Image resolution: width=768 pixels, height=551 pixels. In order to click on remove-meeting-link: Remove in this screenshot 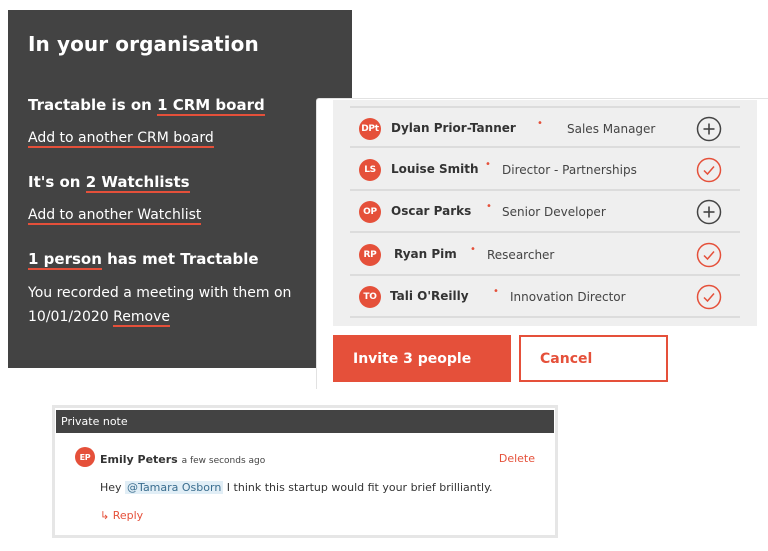, I will do `click(141, 318)`.